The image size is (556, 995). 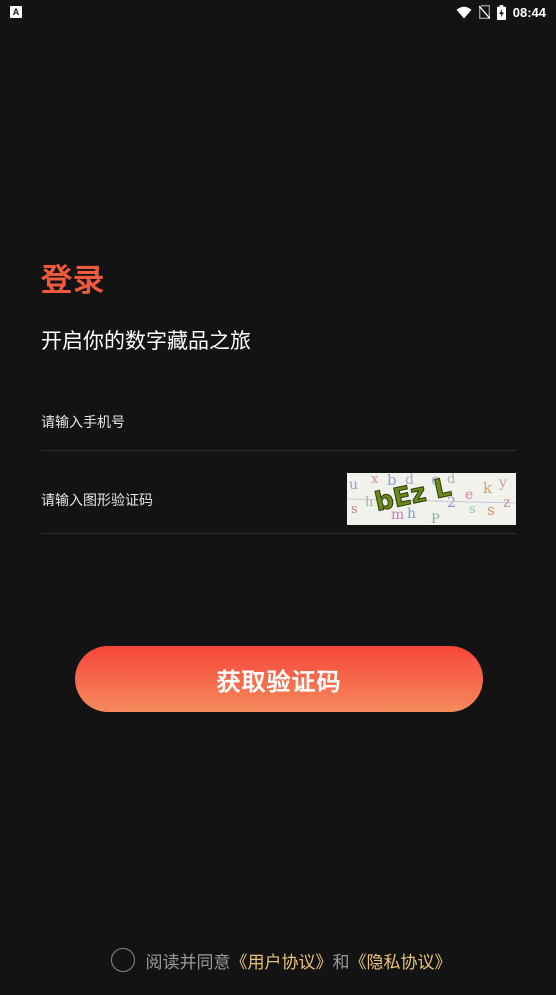 I want to click on agreement-prefix: 阅读并同意, so click(x=188, y=962).